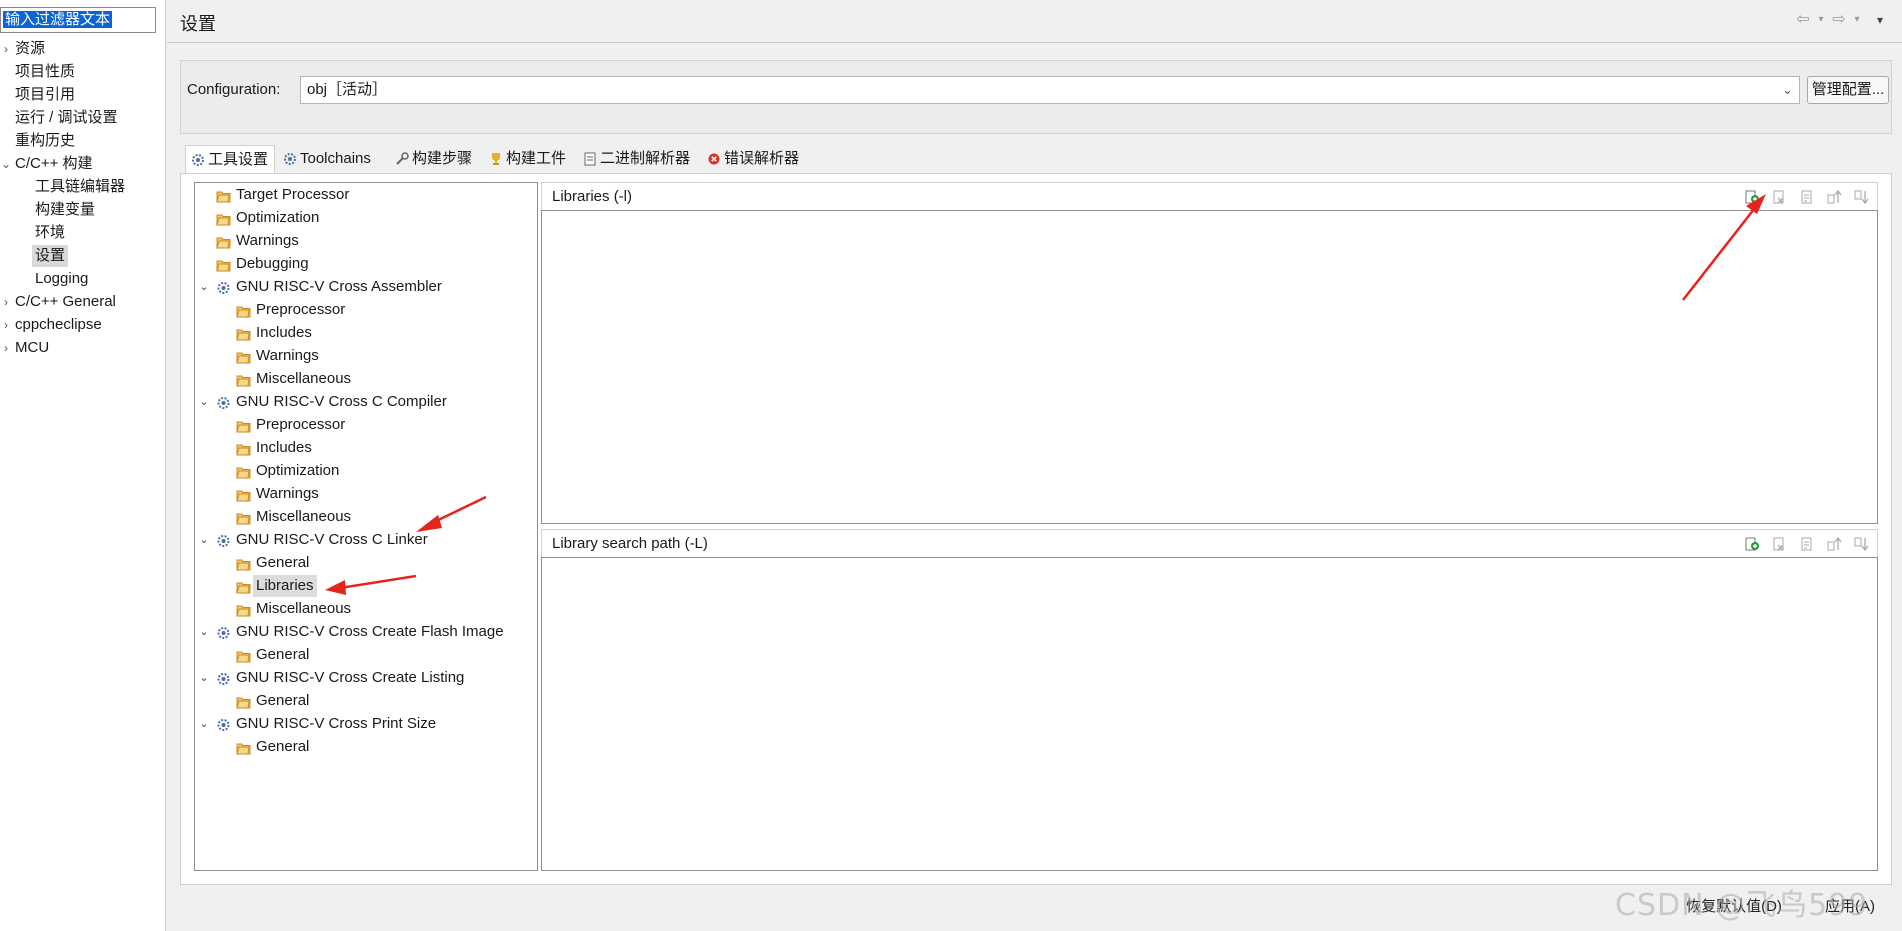  I want to click on tree-tool-row: ⌄ GNU RISC-V Cross Print Size, so click(270, 724).